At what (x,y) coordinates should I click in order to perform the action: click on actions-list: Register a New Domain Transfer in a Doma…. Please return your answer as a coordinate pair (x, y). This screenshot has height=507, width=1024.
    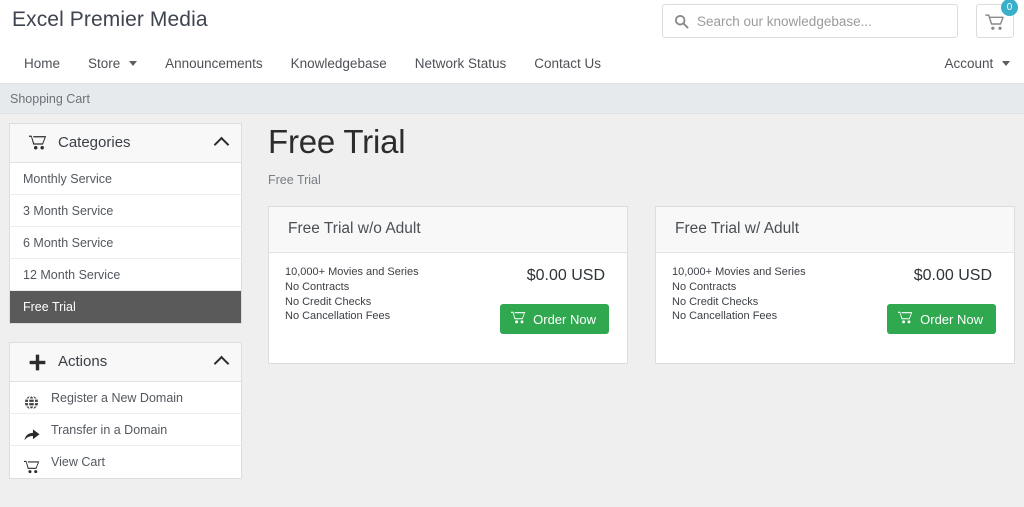
    Looking at the image, I should click on (125, 430).